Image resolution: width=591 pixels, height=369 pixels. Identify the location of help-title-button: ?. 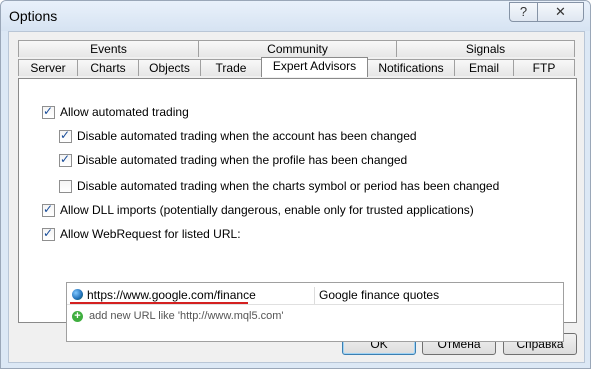
(523, 12).